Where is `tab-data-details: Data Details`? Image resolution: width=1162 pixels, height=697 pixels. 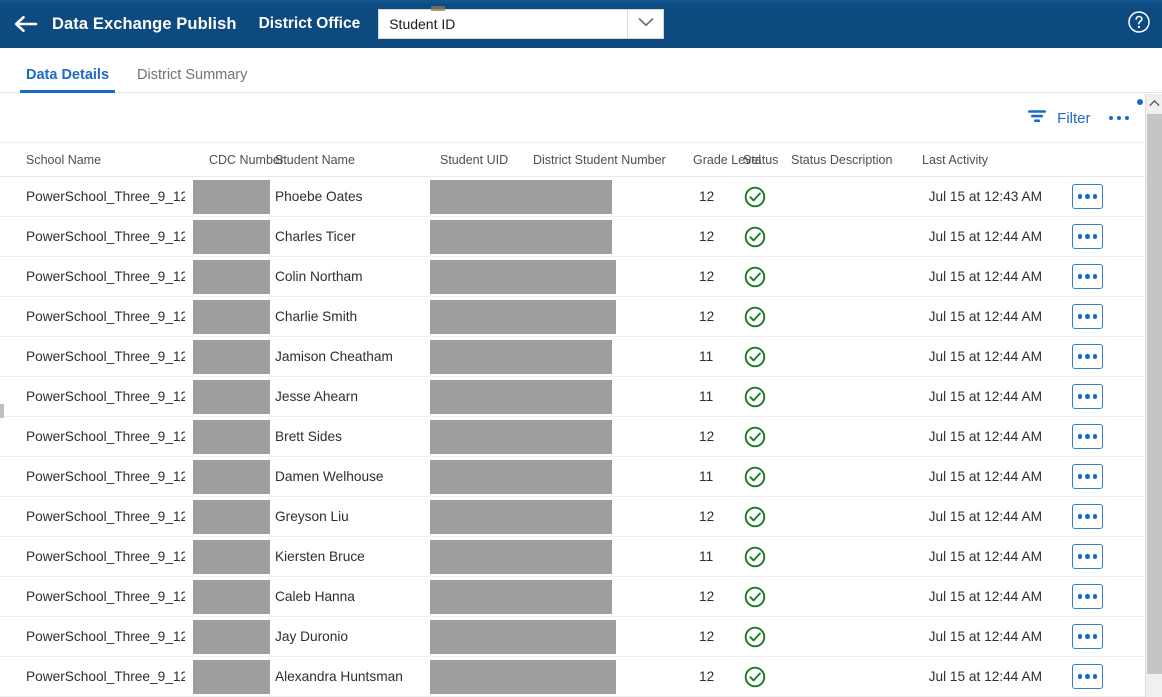 tab-data-details: Data Details is located at coordinates (67, 80).